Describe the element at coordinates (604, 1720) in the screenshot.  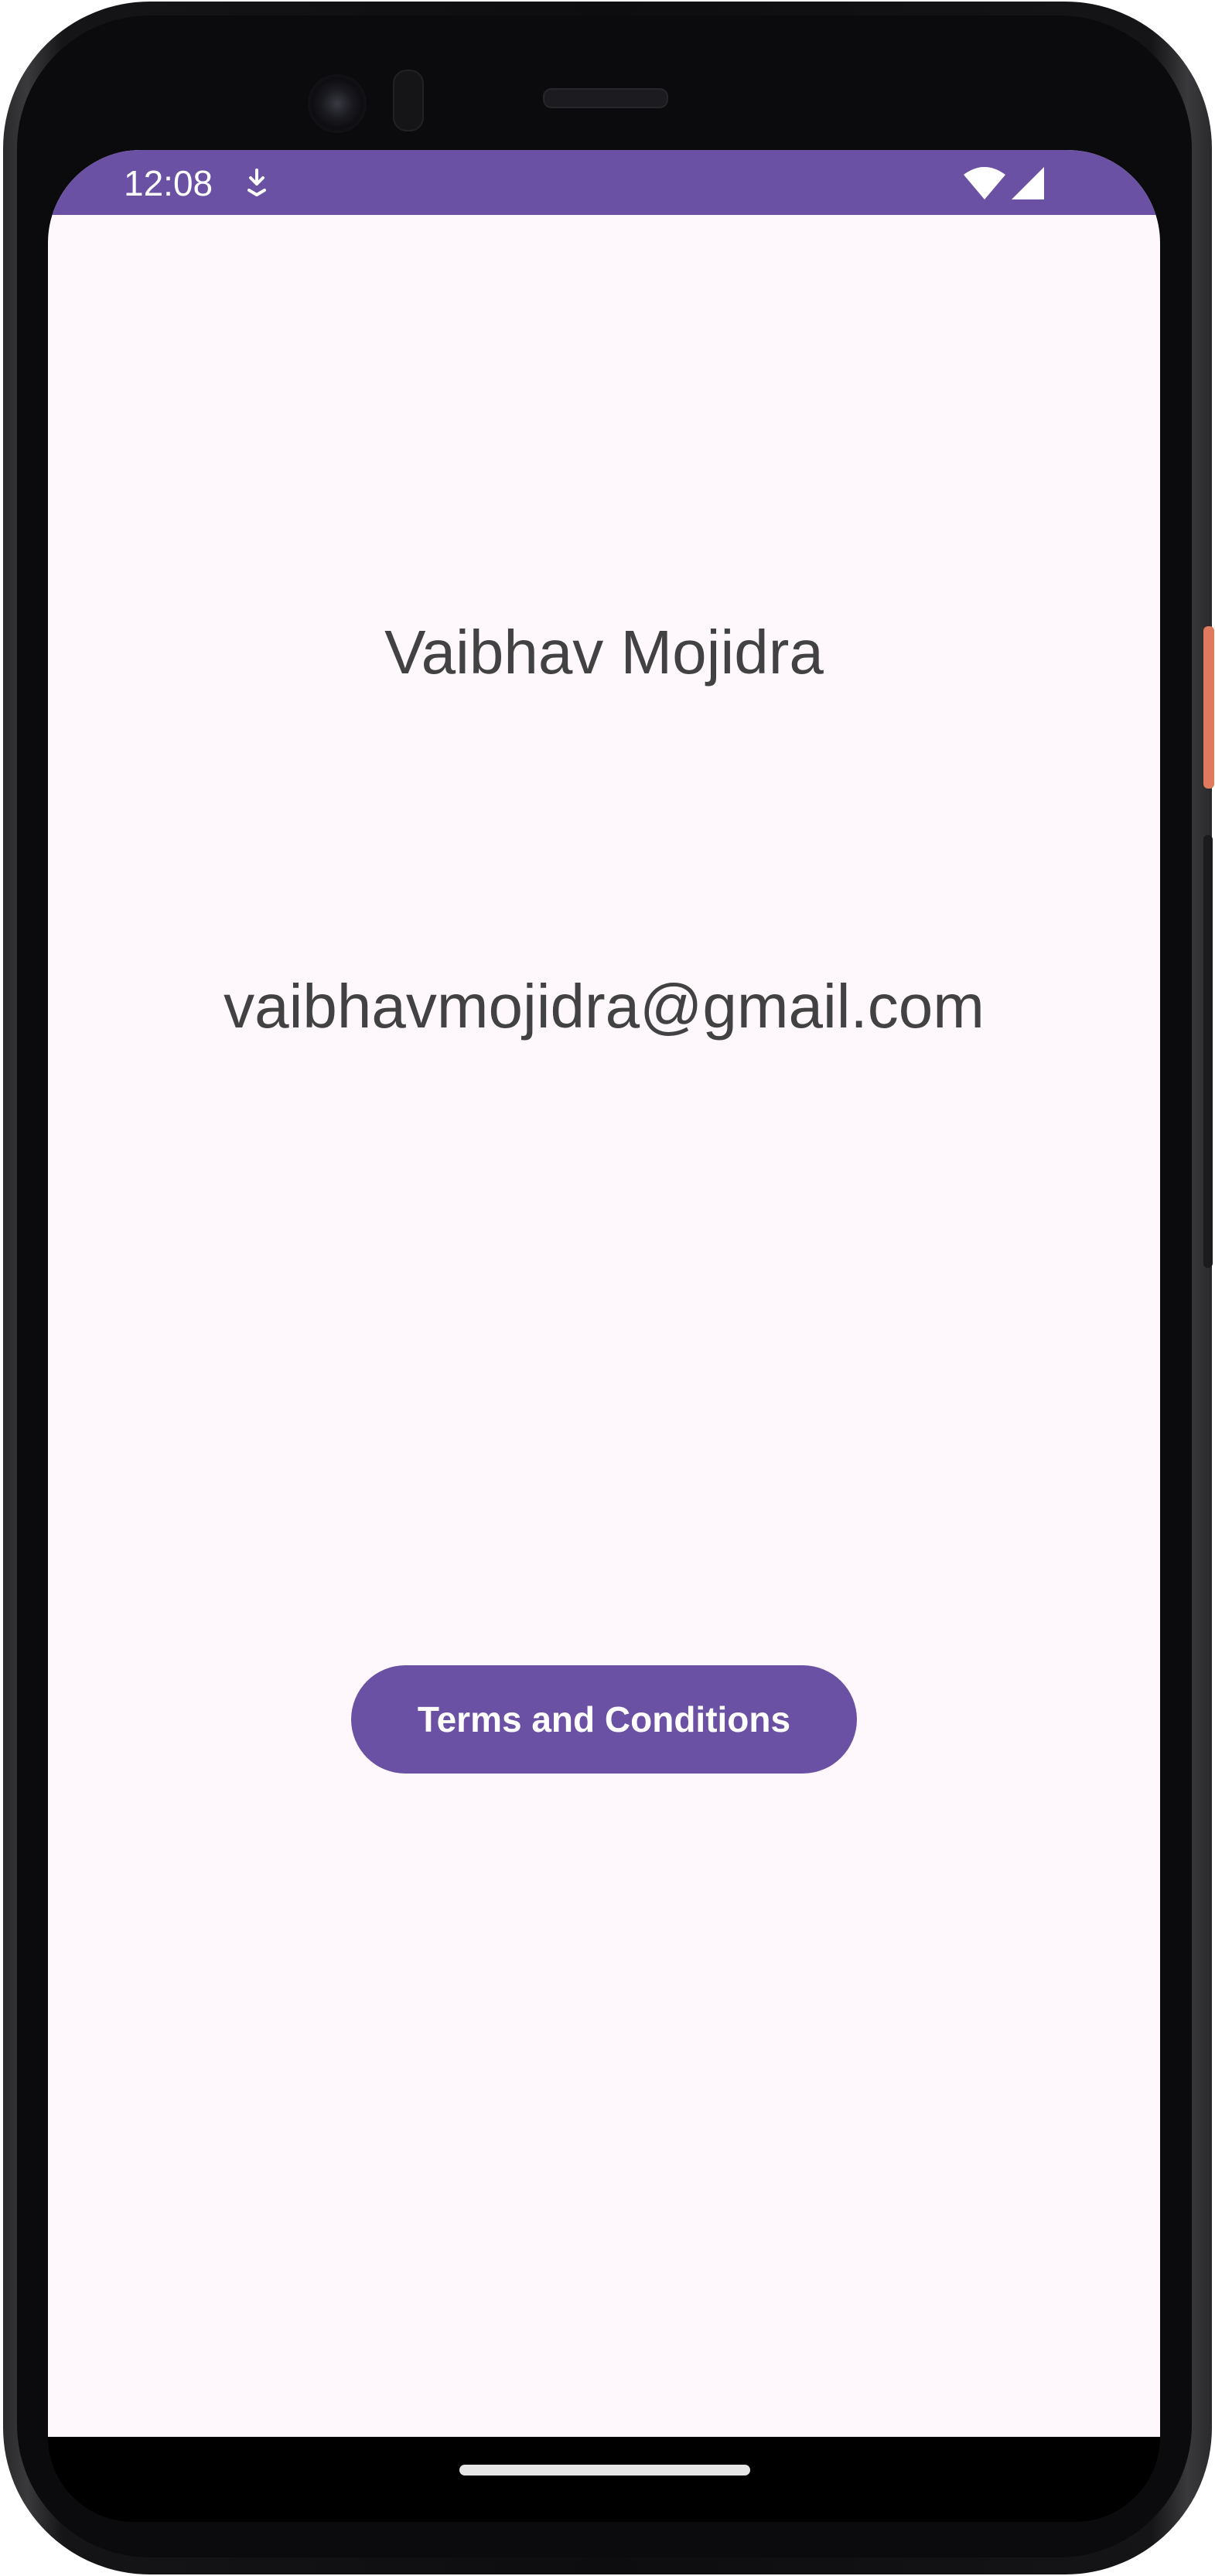
I see `terms-and-conditions-button: Terms and Conditions` at that location.